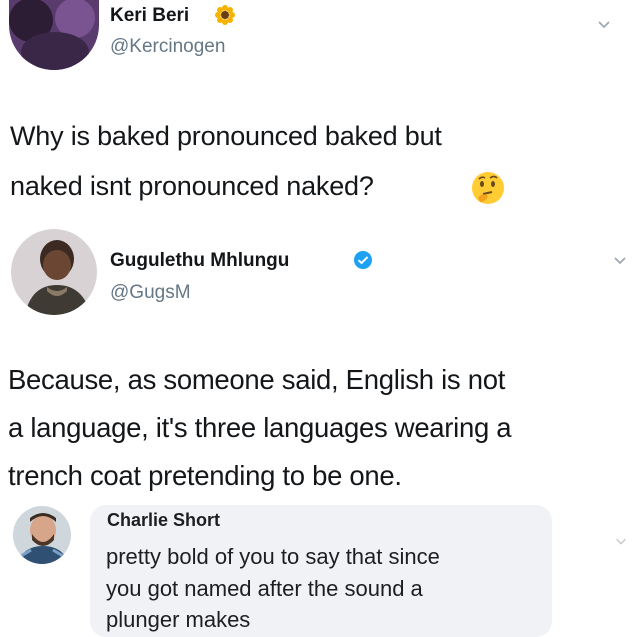 The image size is (640, 637). What do you see at coordinates (178, 619) in the screenshot?
I see `comment-text-line-3: plunger makes` at bounding box center [178, 619].